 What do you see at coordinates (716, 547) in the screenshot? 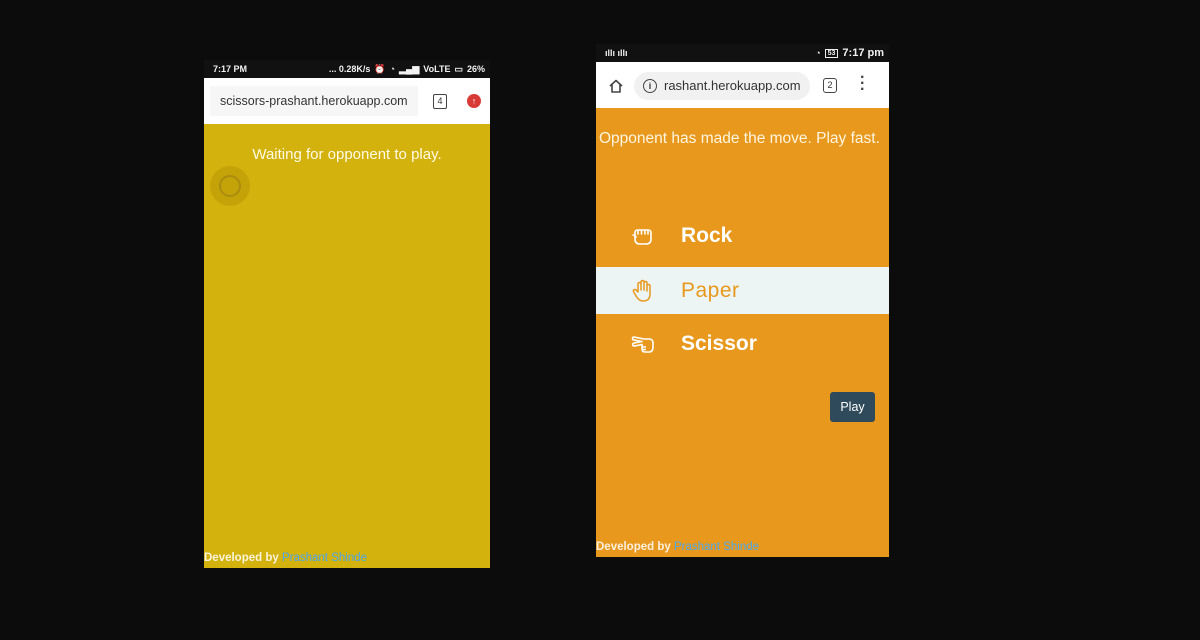
I see `right-author-link: Prashant Shinde` at bounding box center [716, 547].